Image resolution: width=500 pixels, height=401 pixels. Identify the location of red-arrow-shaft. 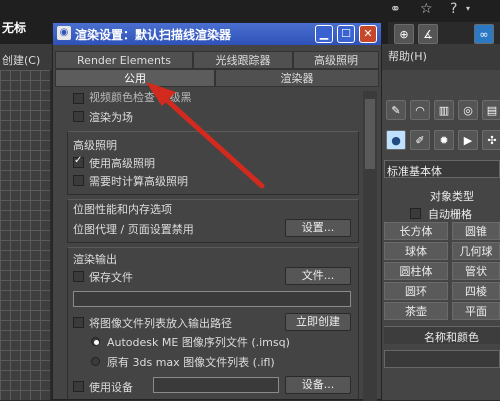
(211, 140).